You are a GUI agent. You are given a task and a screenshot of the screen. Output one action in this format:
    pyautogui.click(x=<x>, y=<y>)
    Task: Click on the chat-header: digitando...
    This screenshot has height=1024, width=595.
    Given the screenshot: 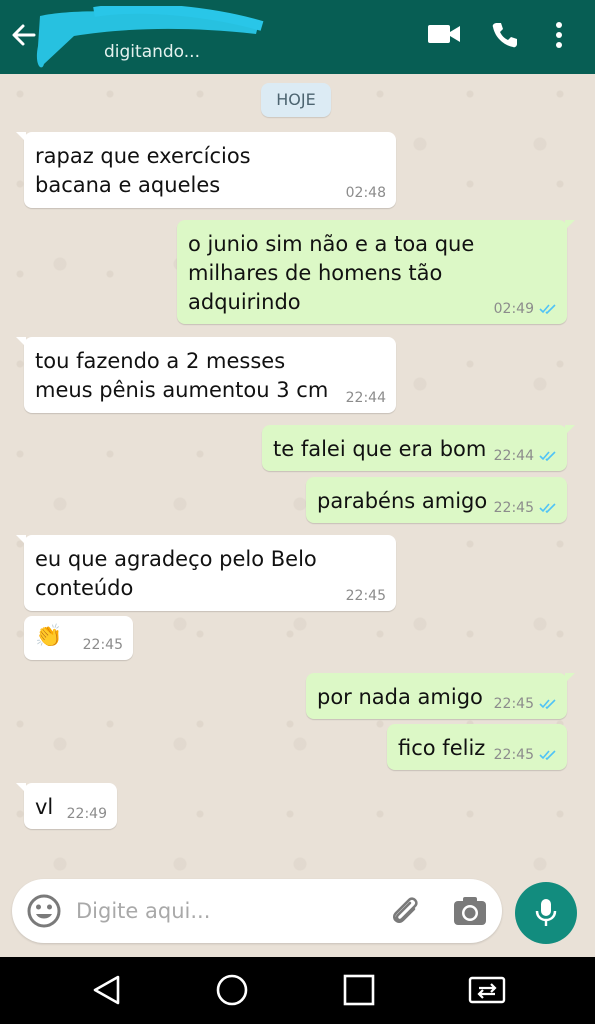 What is the action you would take?
    pyautogui.click(x=297, y=37)
    